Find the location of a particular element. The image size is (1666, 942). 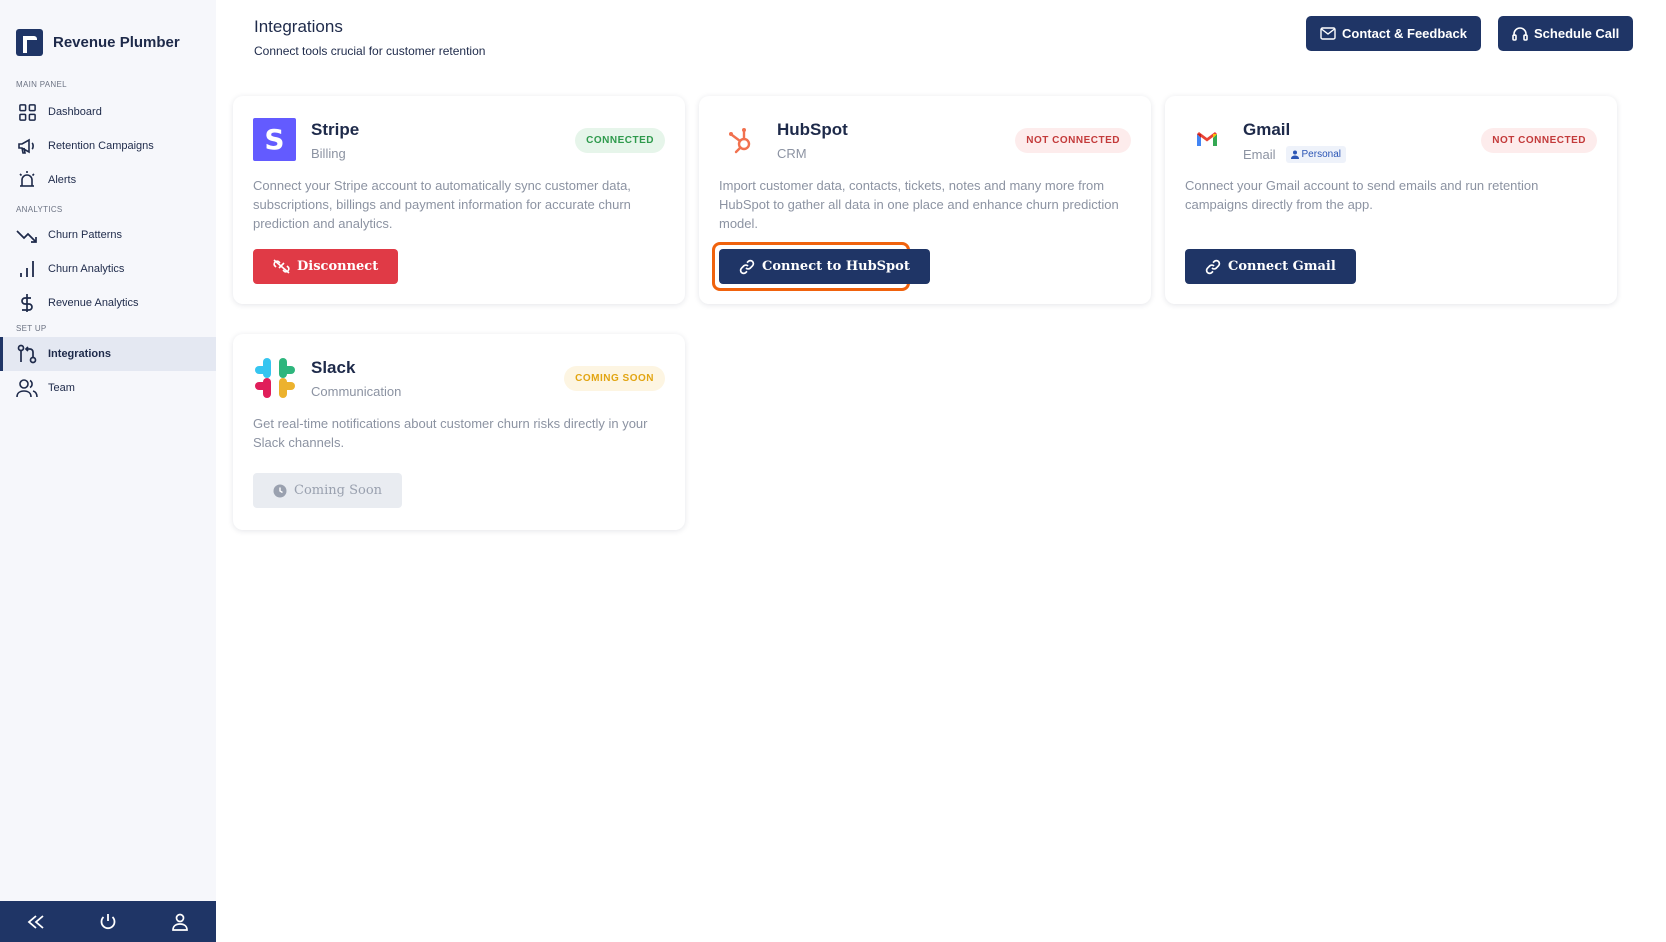

sidebar-item-label: Churn Analytics is located at coordinates (86, 269).